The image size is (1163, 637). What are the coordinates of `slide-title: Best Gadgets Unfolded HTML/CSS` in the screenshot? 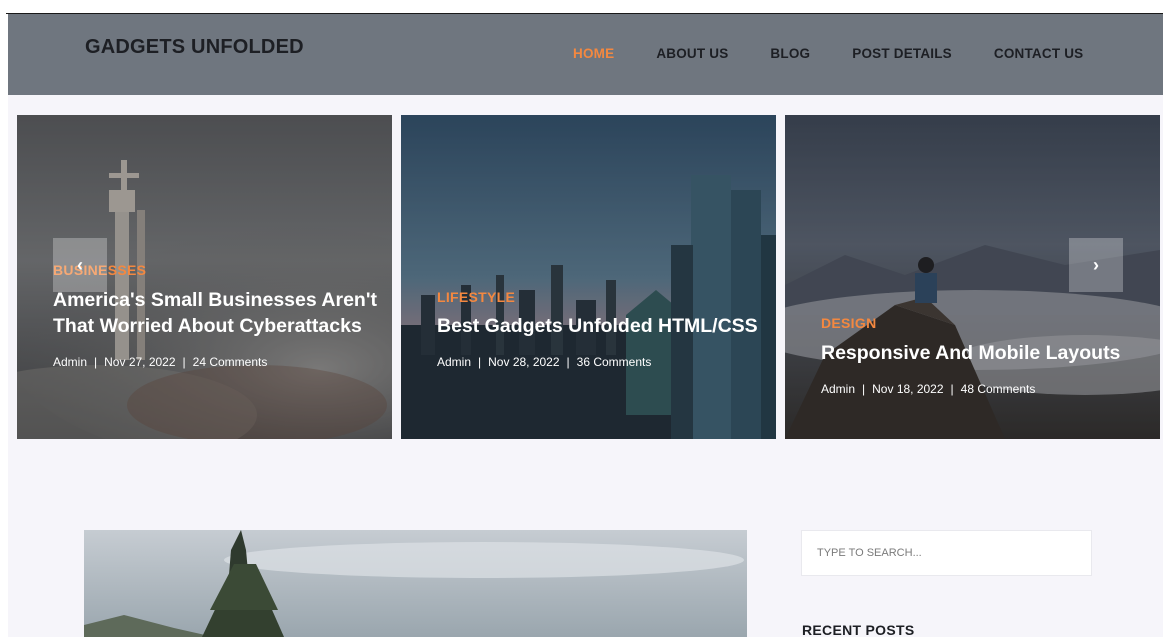 It's located at (603, 326).